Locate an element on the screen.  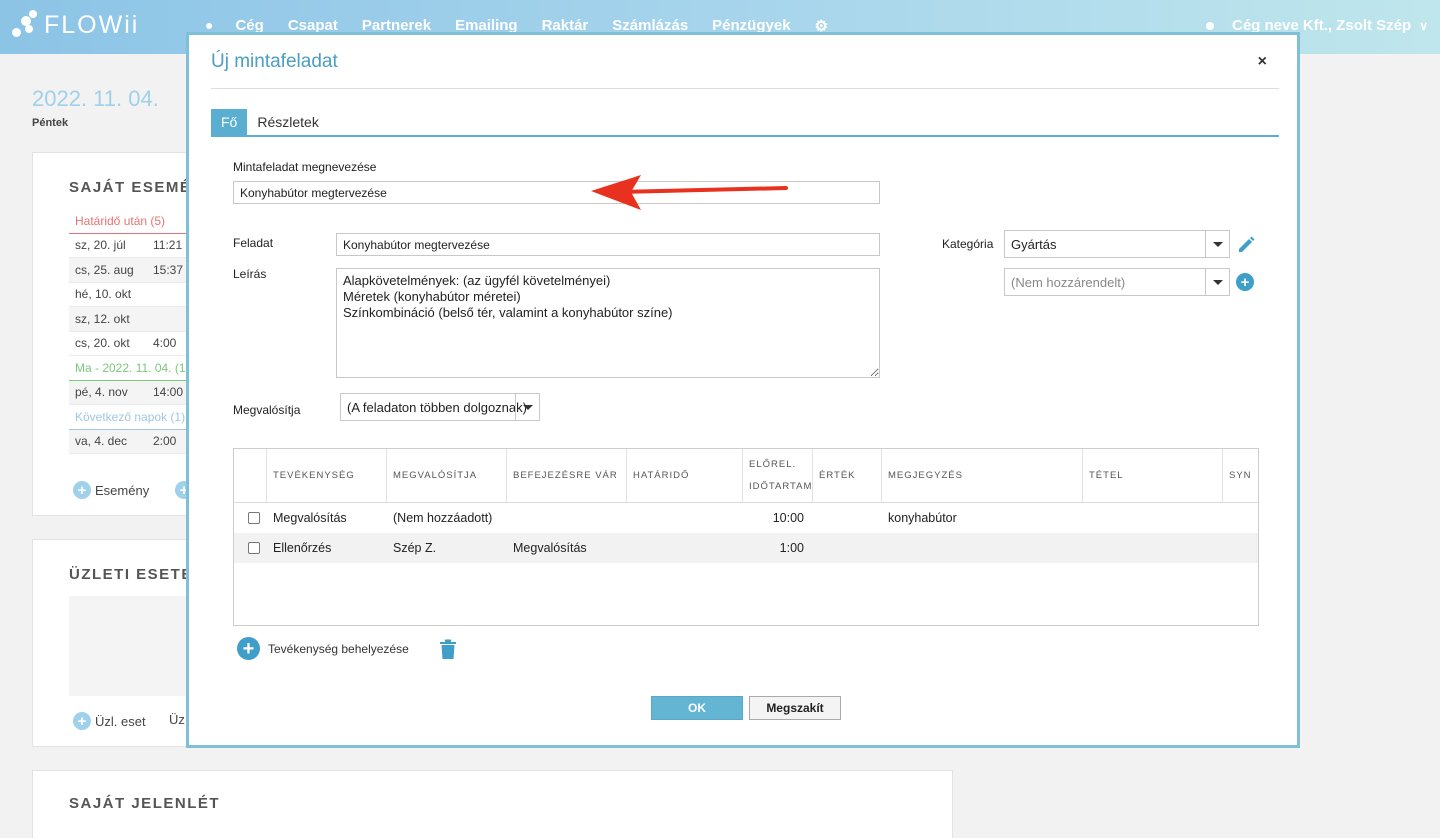
dialog-tabs: Fő Részletek is located at coordinates (745, 123).